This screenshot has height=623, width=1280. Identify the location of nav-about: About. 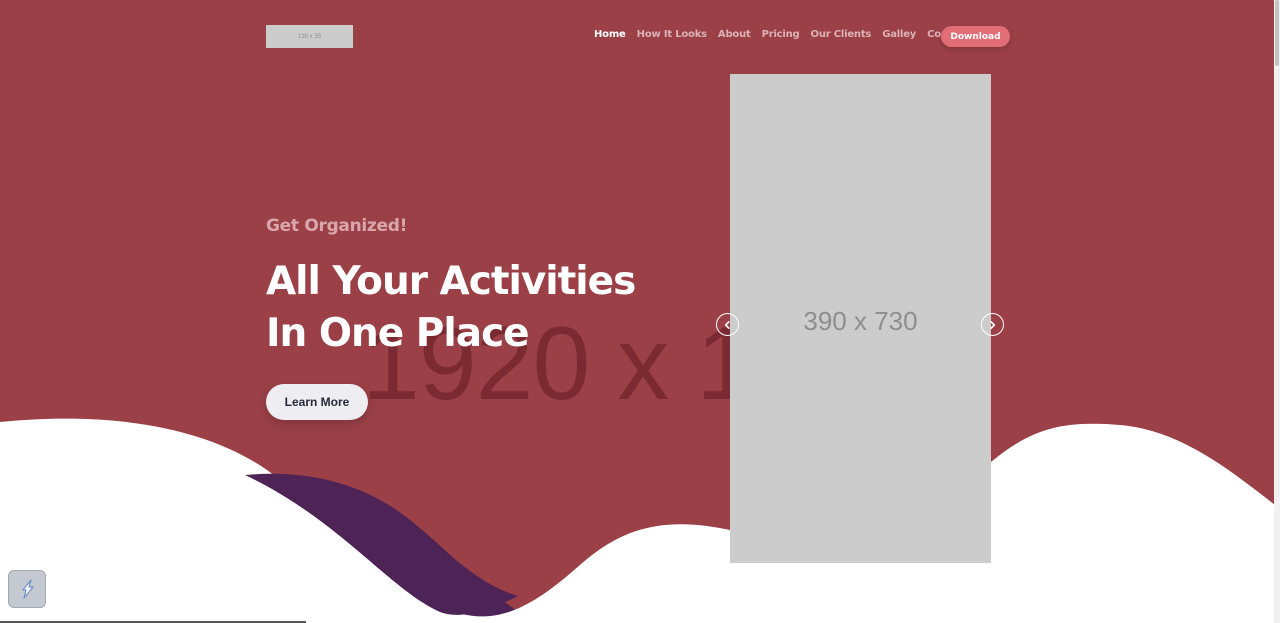
(734, 34).